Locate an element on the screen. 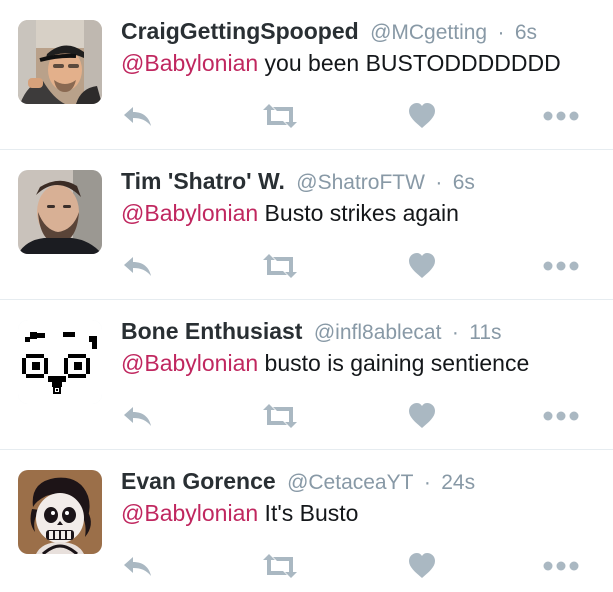  tweet-message: you been BUSTODDDDDDD is located at coordinates (409, 63).